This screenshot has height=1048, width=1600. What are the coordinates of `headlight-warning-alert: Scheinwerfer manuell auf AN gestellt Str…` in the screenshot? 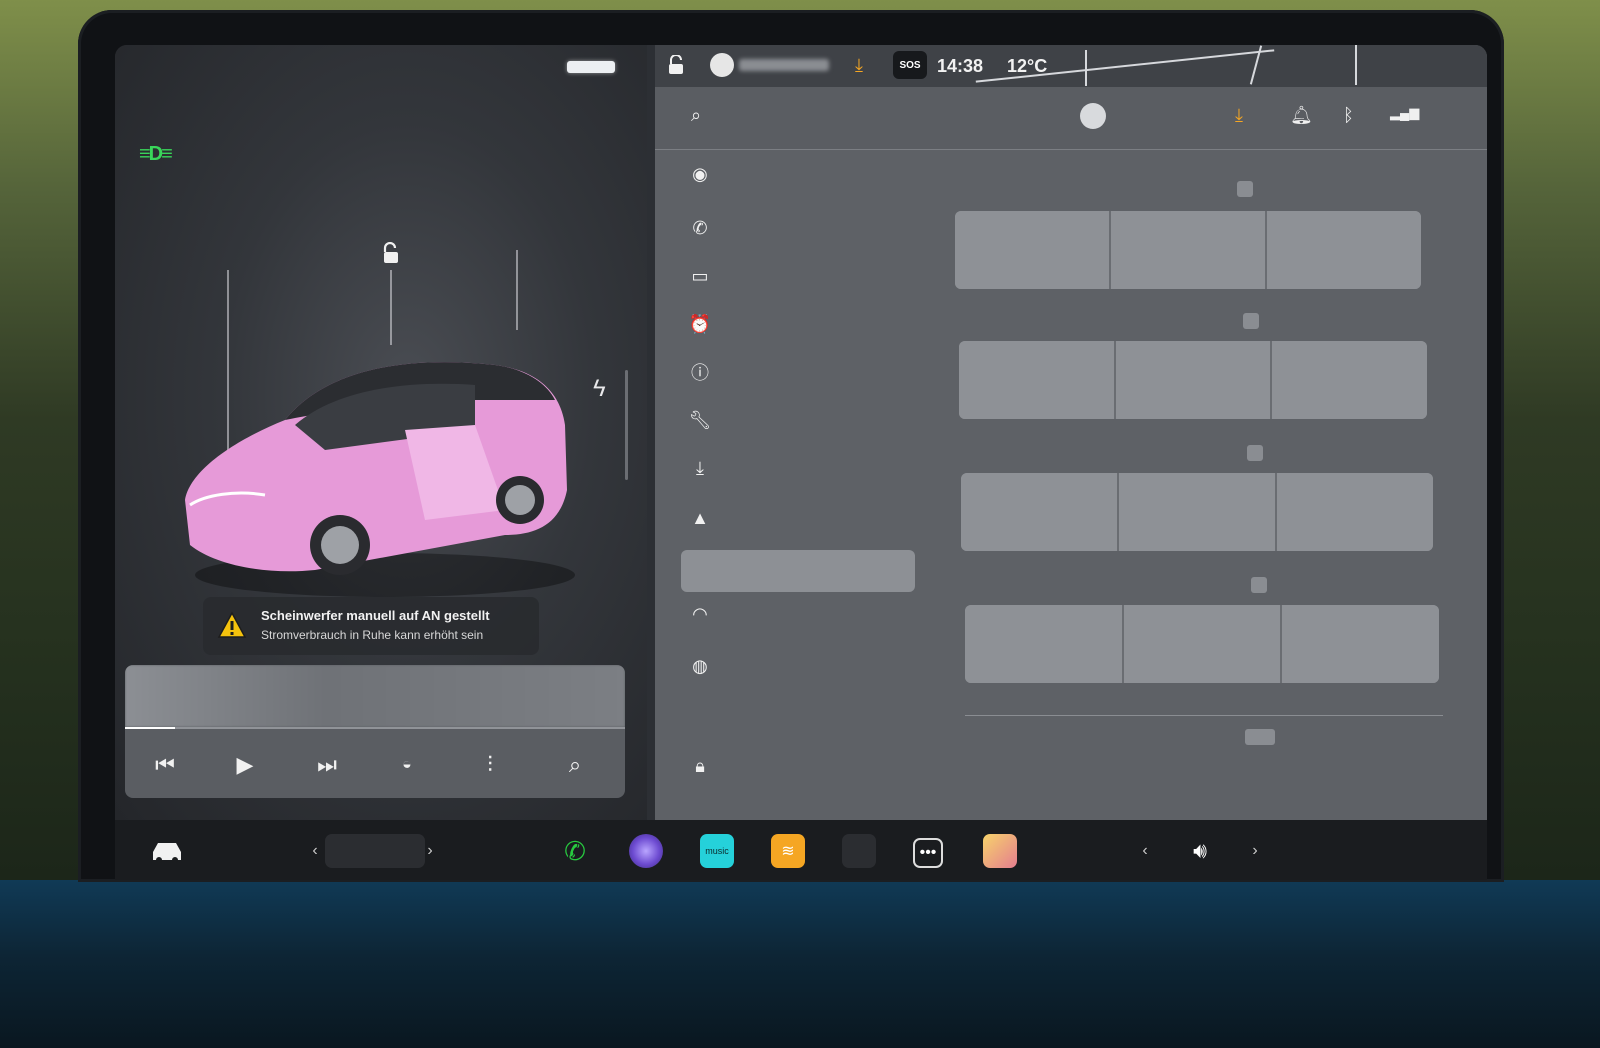 It's located at (371, 626).